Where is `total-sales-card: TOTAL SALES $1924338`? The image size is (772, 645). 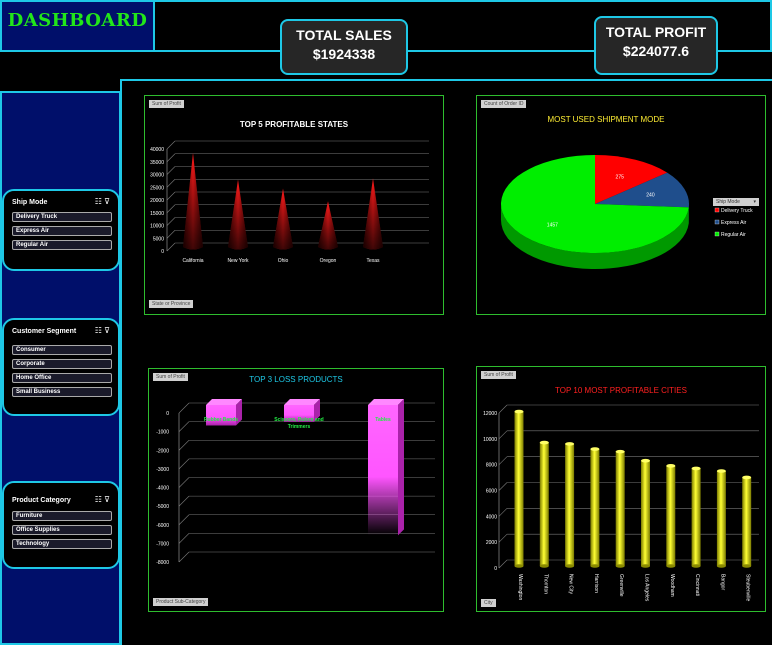
total-sales-card: TOTAL SALES $1924338 is located at coordinates (344, 47).